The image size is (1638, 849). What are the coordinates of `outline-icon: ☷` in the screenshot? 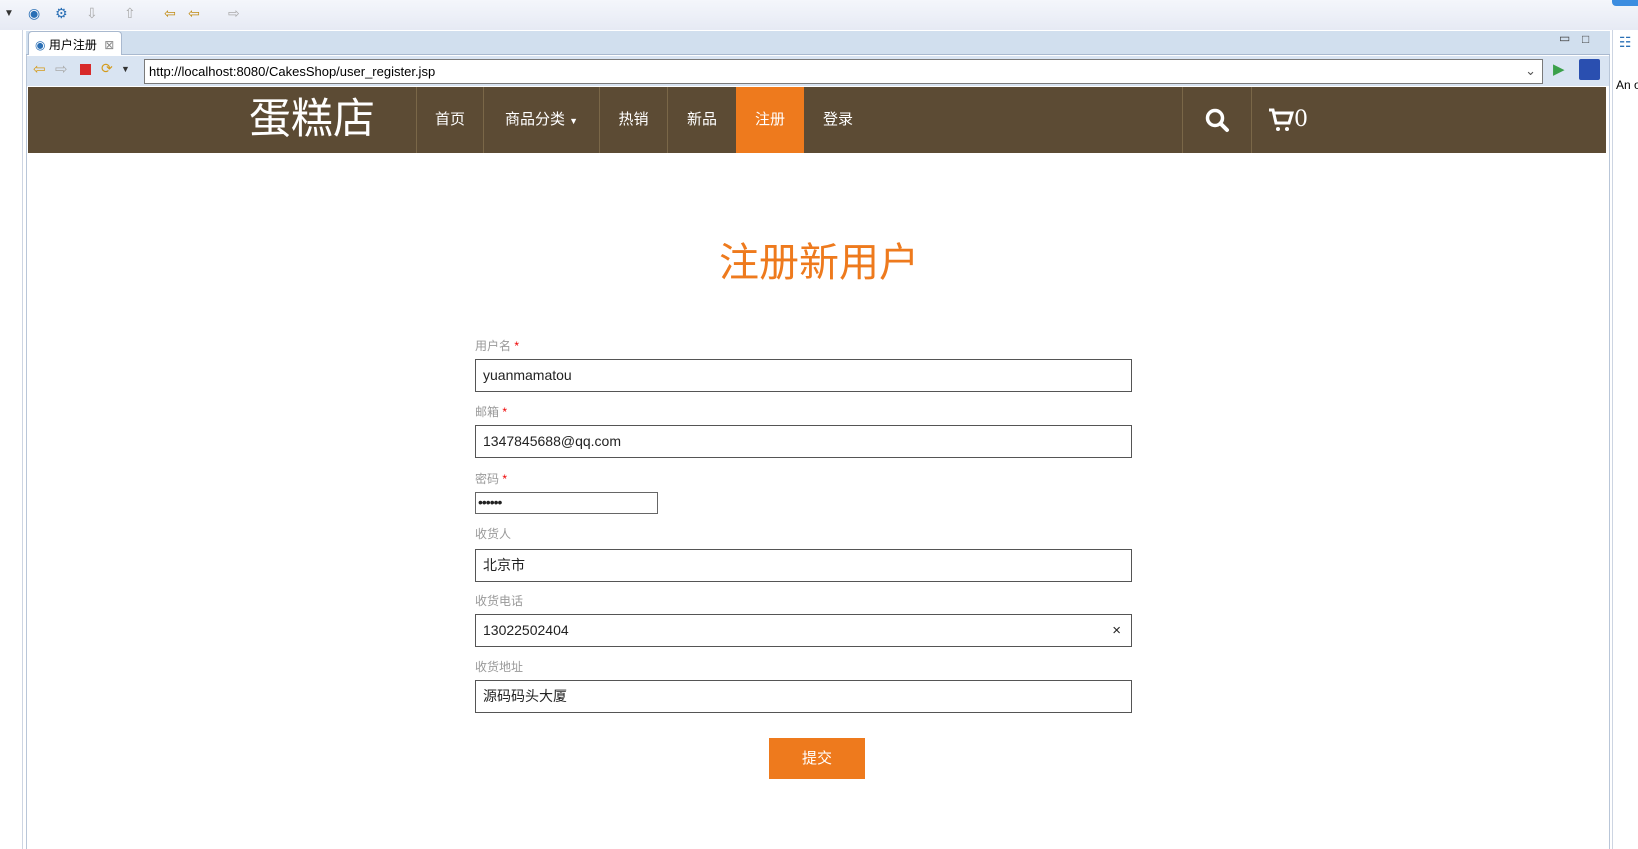 It's located at (1625, 42).